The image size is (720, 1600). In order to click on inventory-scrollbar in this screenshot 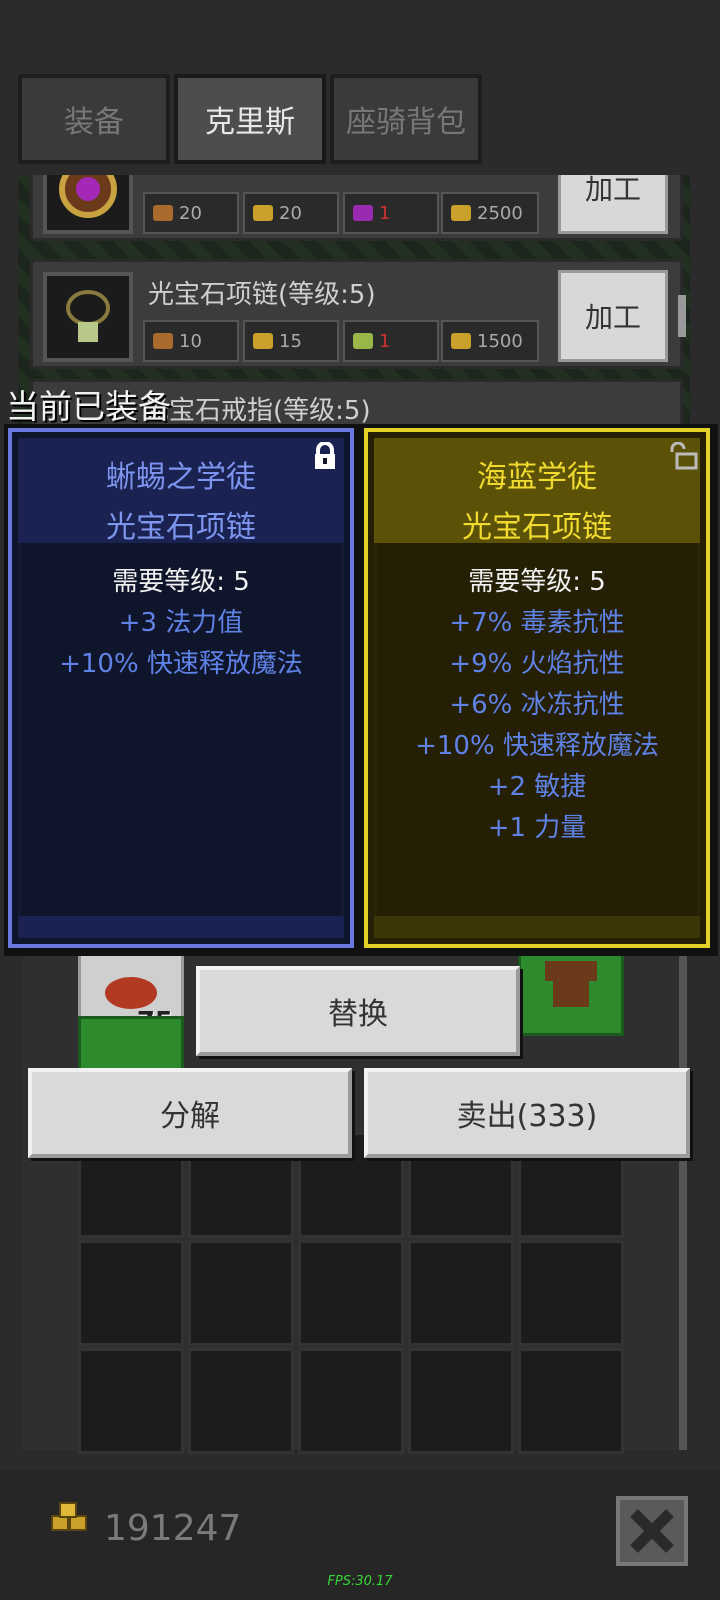, I will do `click(683, 1195)`.